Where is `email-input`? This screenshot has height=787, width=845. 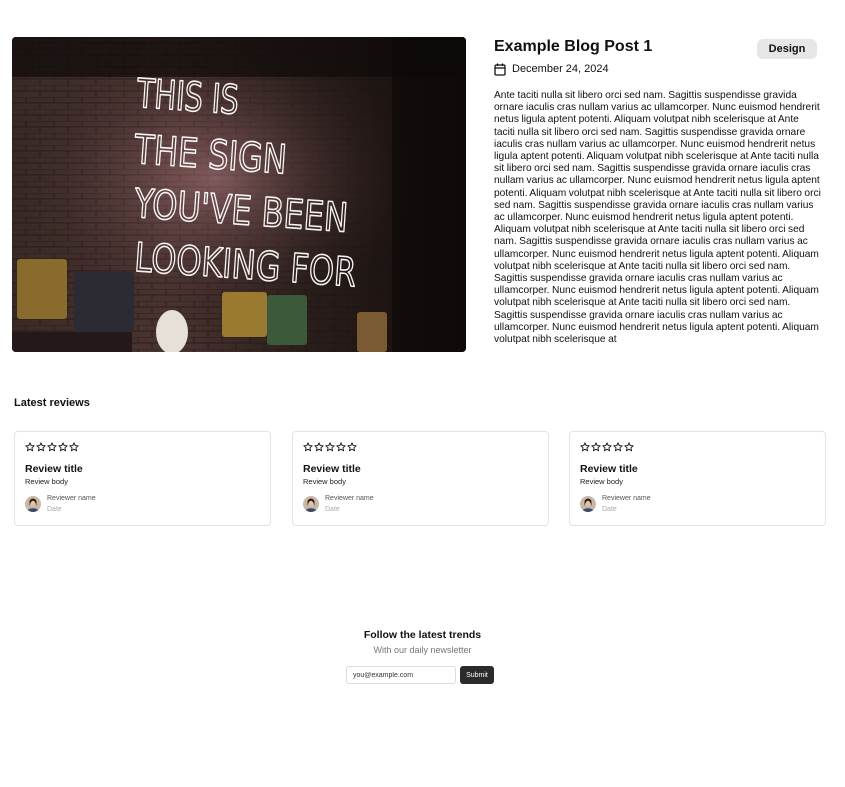
email-input is located at coordinates (401, 675).